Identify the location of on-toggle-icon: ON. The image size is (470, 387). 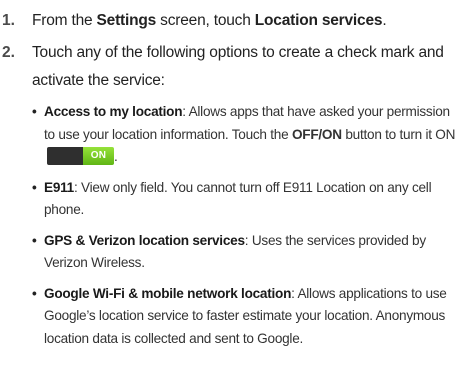
(80, 156).